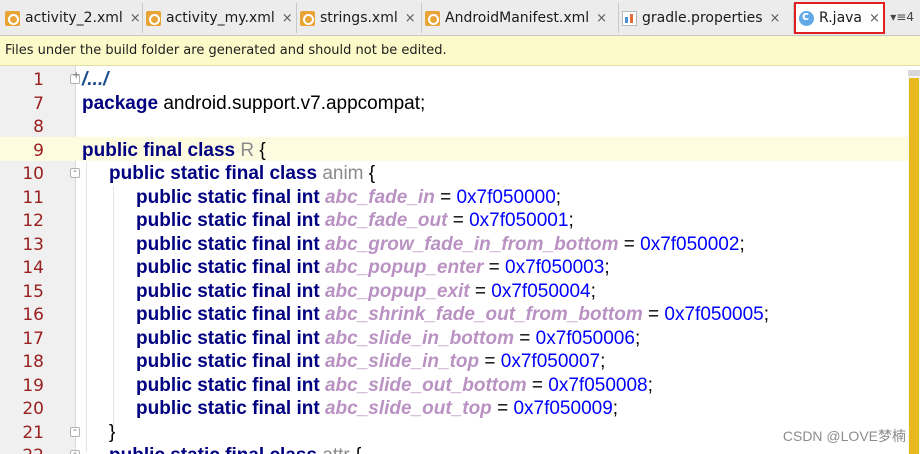 This screenshot has width=920, height=454. Describe the element at coordinates (460, 104) in the screenshot. I see `code-line: 7 package android.support.v7.appcompat;` at that location.